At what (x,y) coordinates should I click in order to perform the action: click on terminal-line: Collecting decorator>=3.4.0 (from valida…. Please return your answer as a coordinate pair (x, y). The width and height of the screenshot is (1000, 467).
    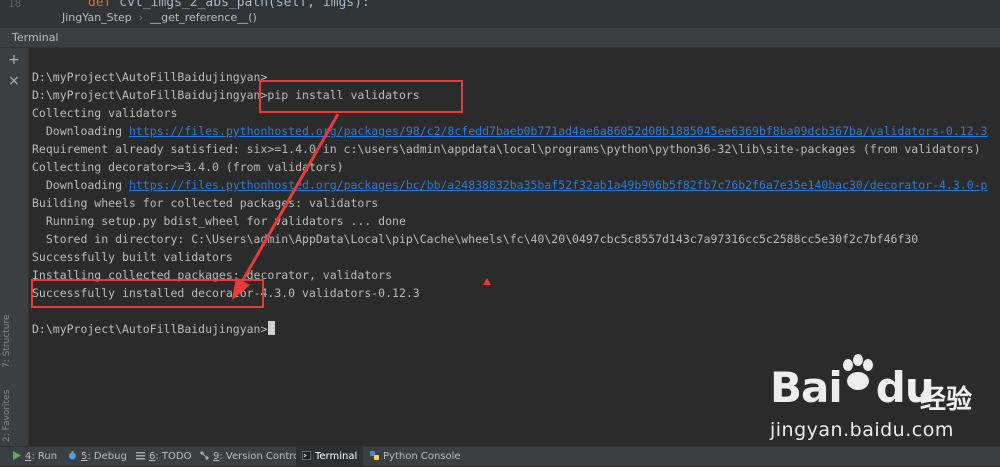
    Looking at the image, I should click on (516, 167).